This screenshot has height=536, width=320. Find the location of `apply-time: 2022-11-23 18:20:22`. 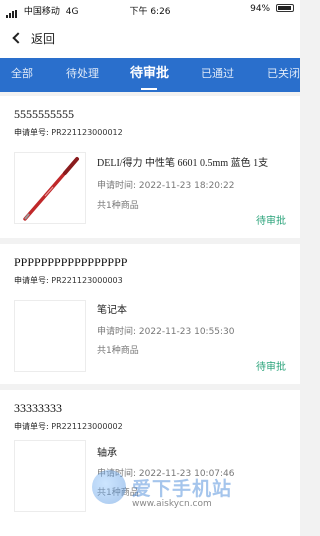

apply-time: 2022-11-23 18:20:22 is located at coordinates (186, 186).